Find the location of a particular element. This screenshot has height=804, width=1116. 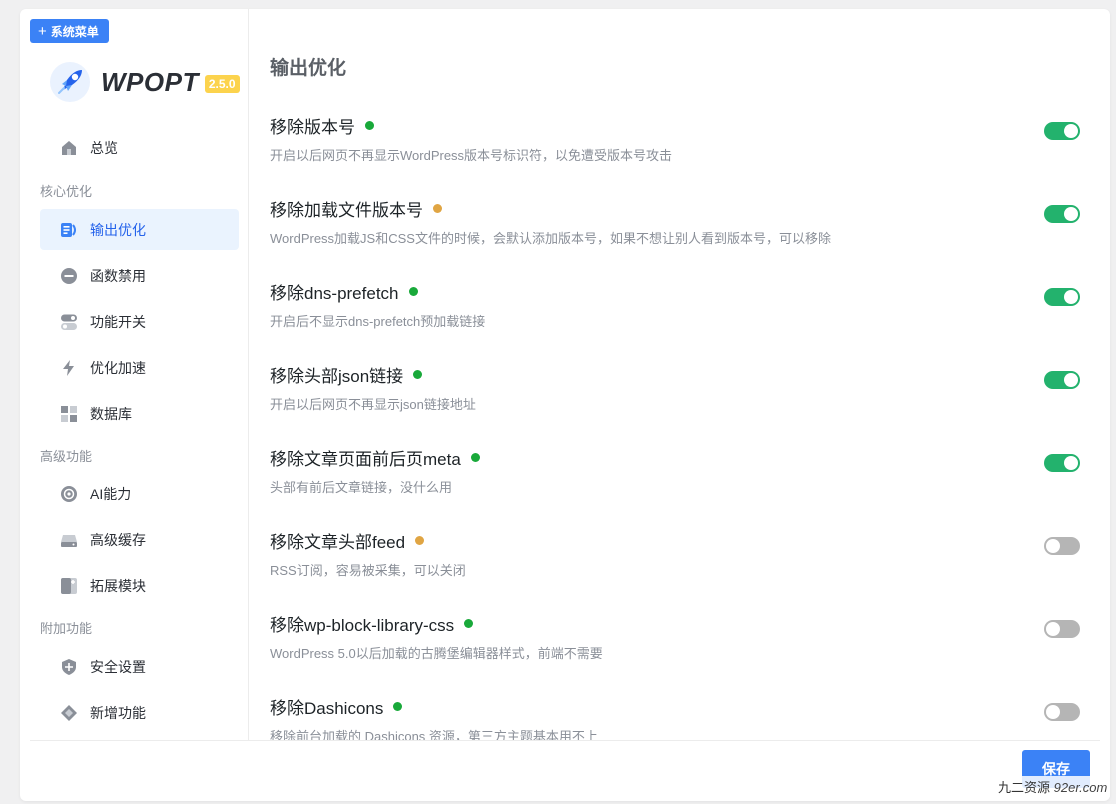

option-title-wrap: 移除dns-prefetch is located at coordinates (344, 291).